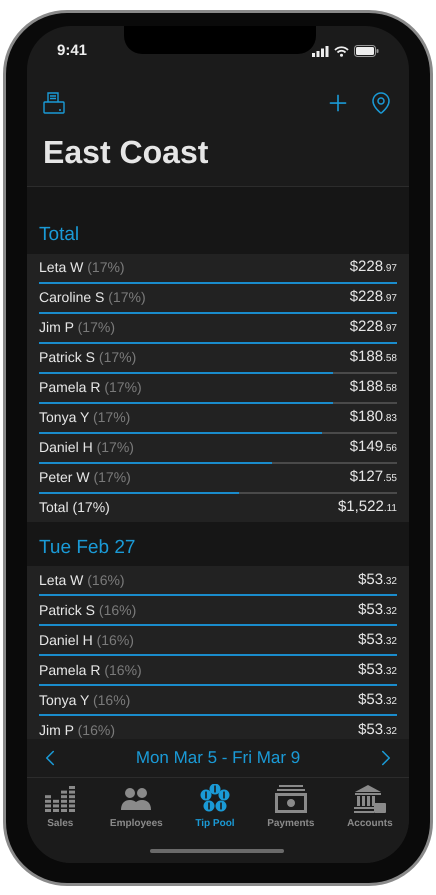 The image size is (436, 895). I want to click on date-range: Mon Mar 5 - Fri Mar 9, so click(218, 758).